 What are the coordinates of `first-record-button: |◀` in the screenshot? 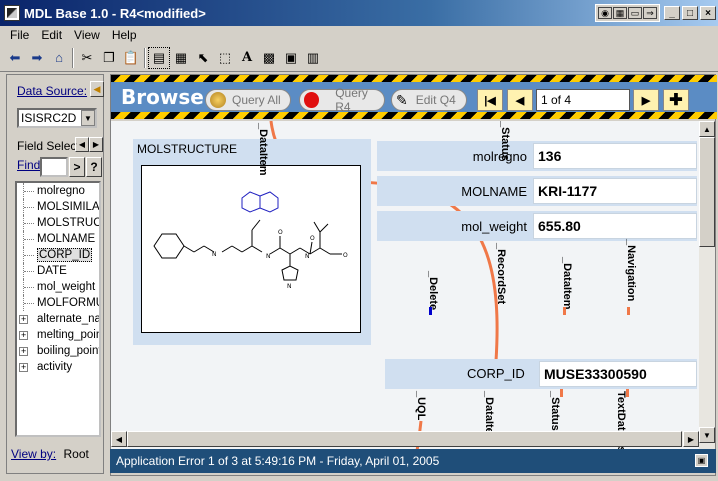 It's located at (490, 100).